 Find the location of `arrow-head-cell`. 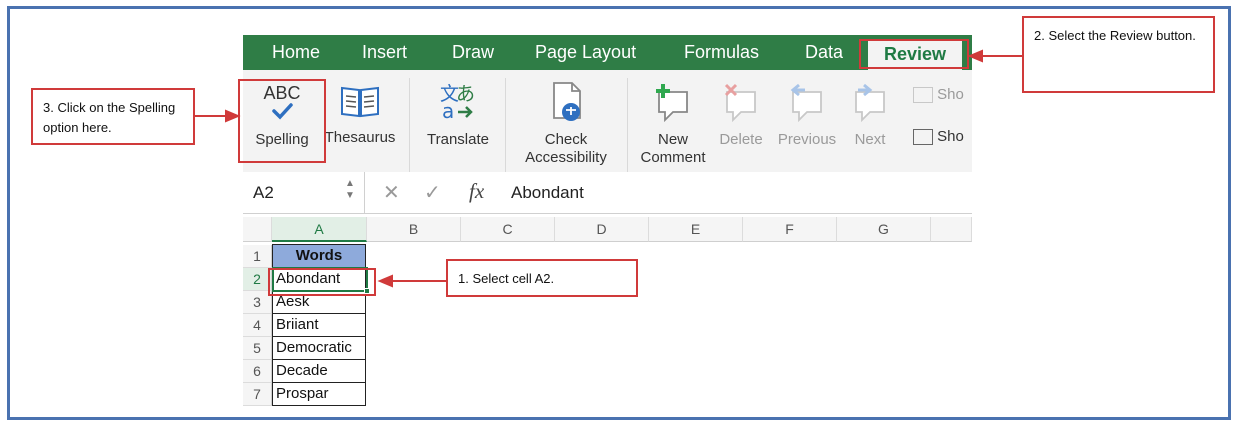

arrow-head-cell is located at coordinates (385, 281).